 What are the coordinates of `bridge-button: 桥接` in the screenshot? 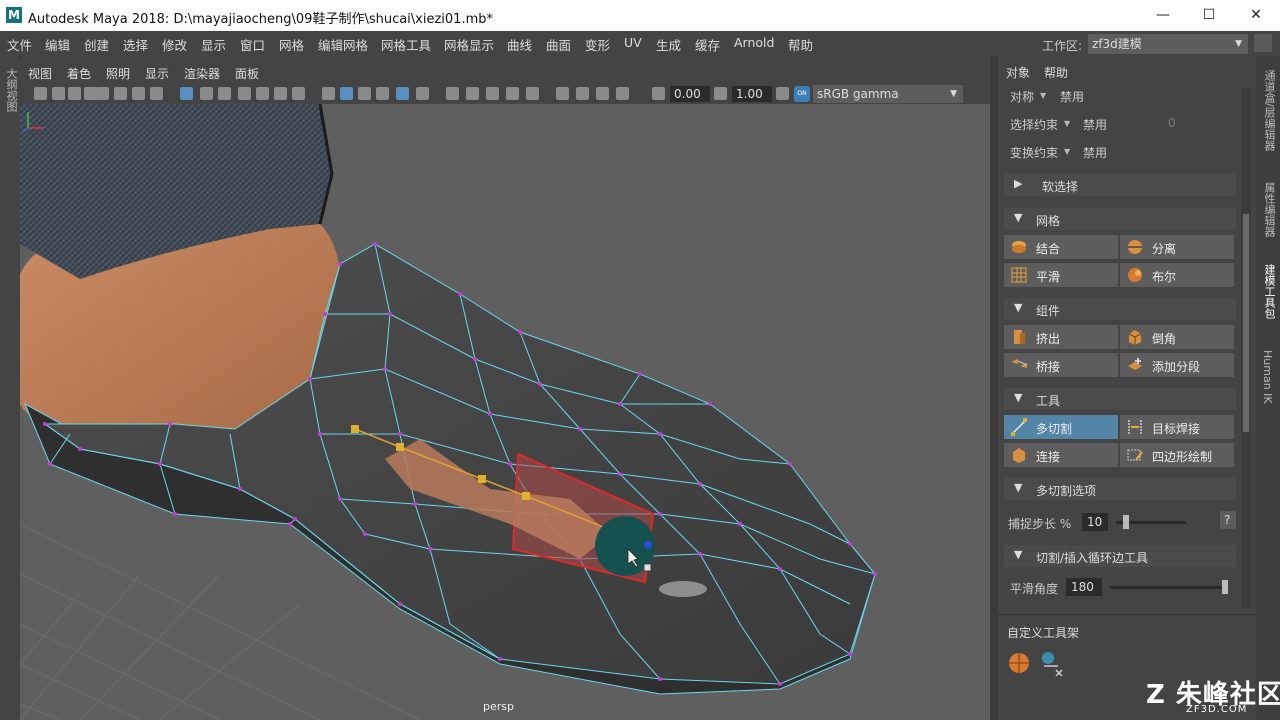 It's located at (1061, 365).